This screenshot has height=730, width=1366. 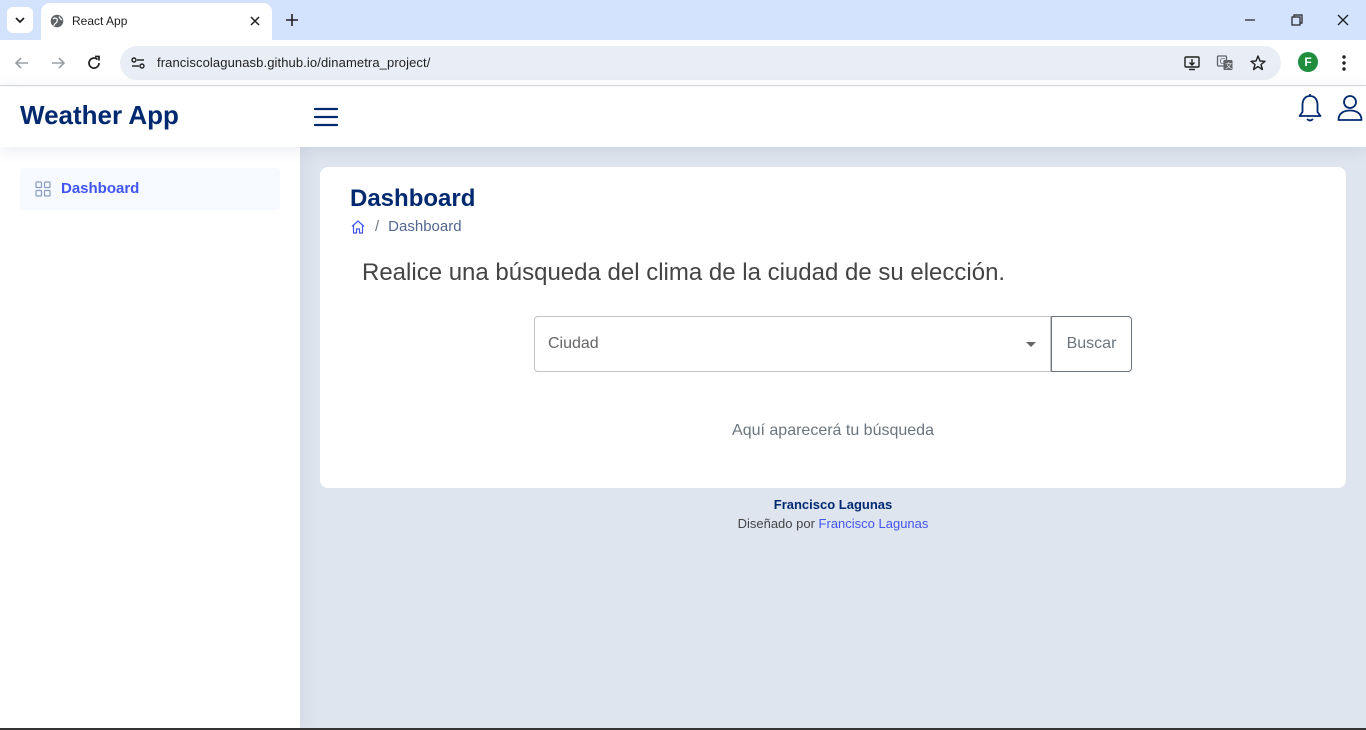 I want to click on minimize-icon, so click(x=1250, y=20).